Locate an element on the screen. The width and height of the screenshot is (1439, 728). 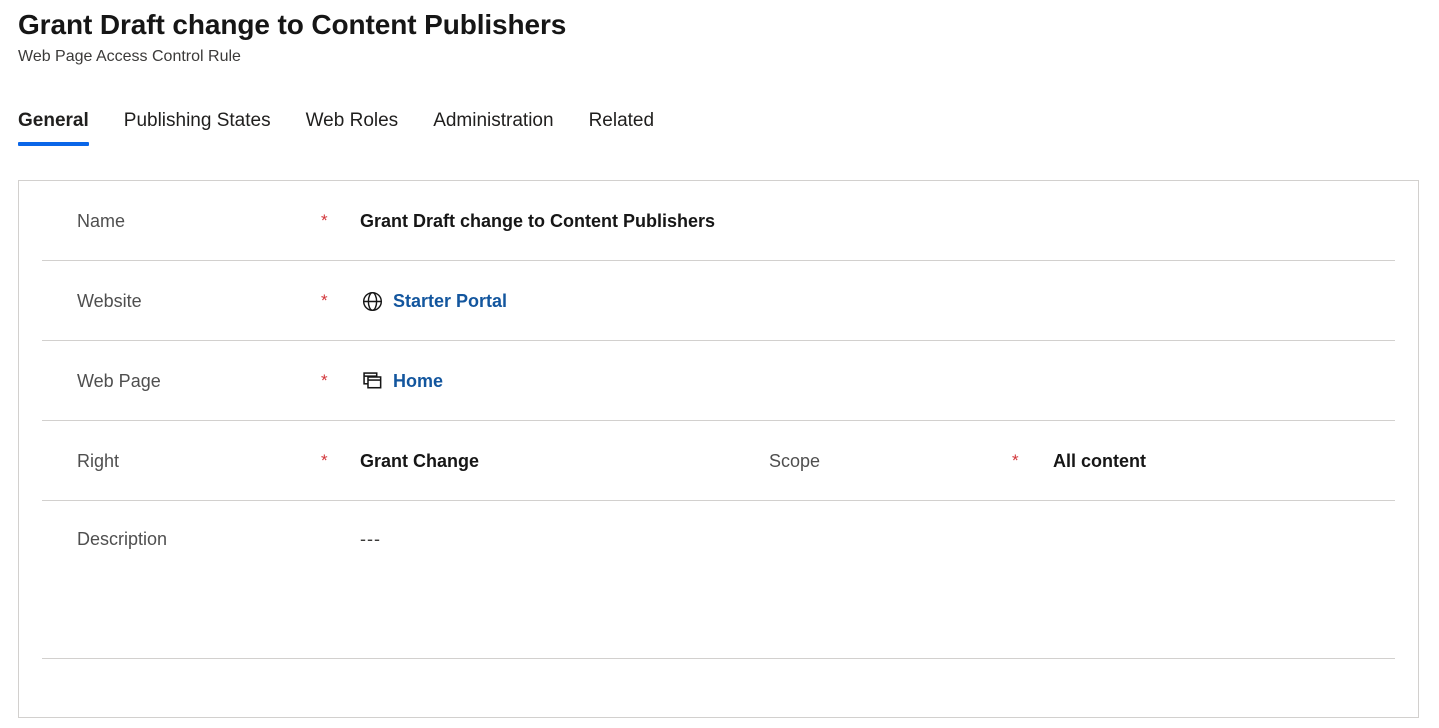
field-web-page: Web Page * Home is located at coordinates (260, 381).